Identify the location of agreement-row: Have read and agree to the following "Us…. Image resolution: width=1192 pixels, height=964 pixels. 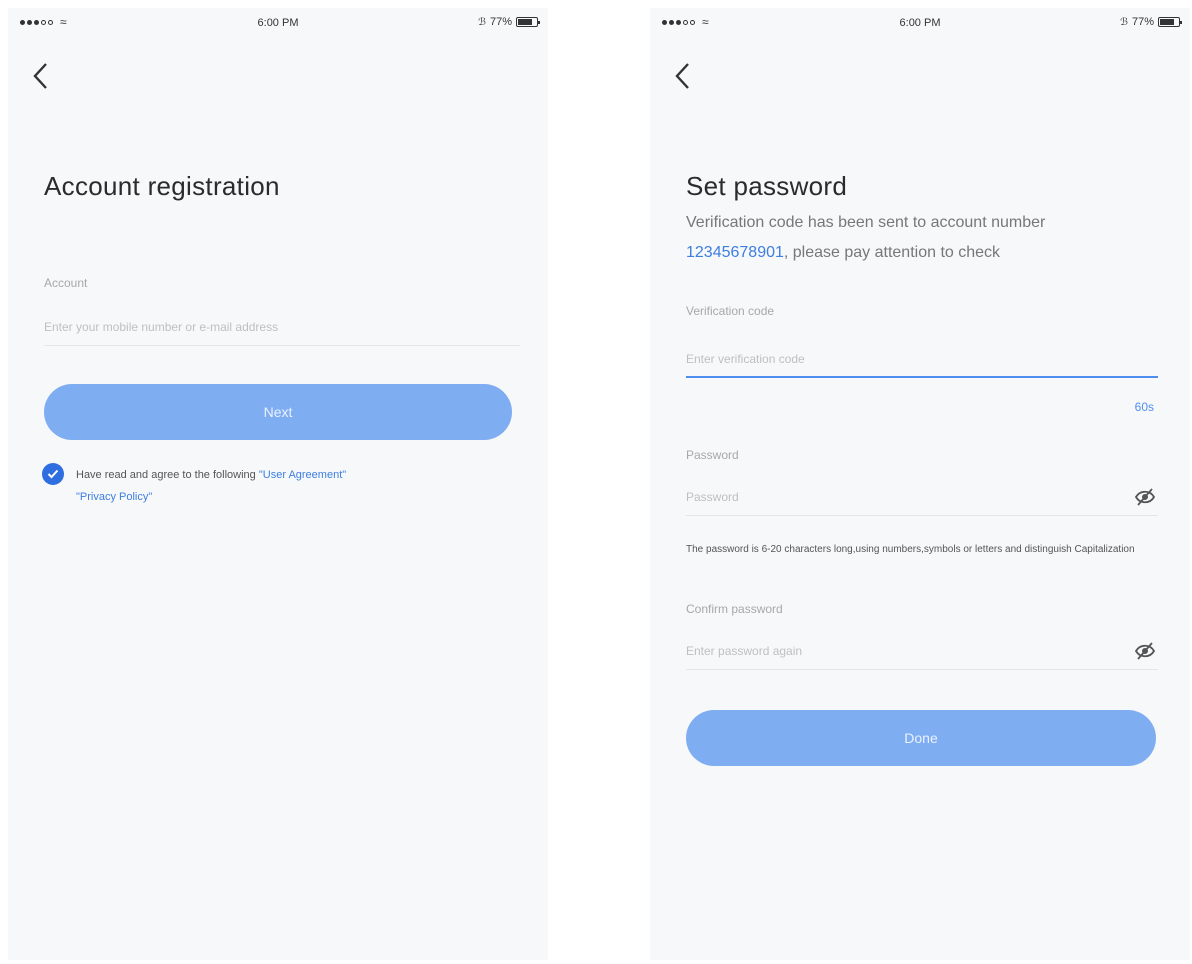
(262, 485).